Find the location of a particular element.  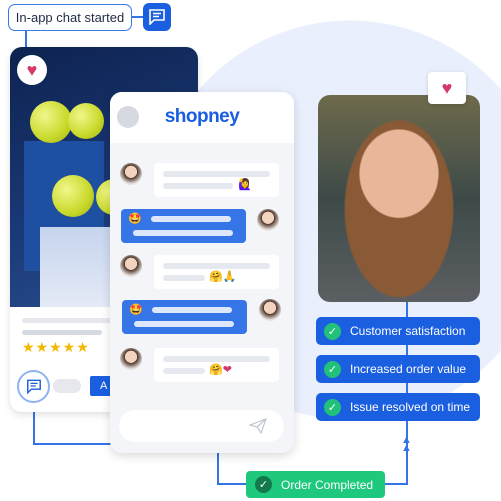

outcome-badge: ✓ Customer satisfaction is located at coordinates (398, 331).